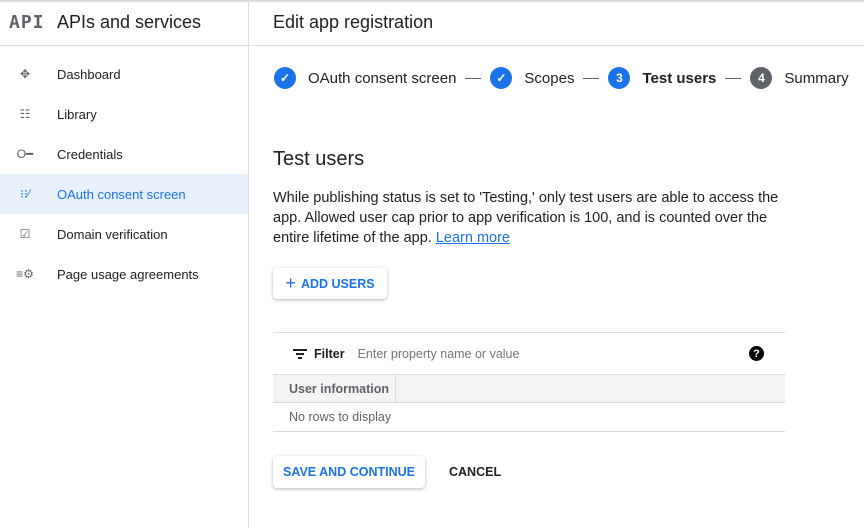 This screenshot has height=528, width=864. What do you see at coordinates (556, 23) in the screenshot?
I see `page-header: Edit app registration` at bounding box center [556, 23].